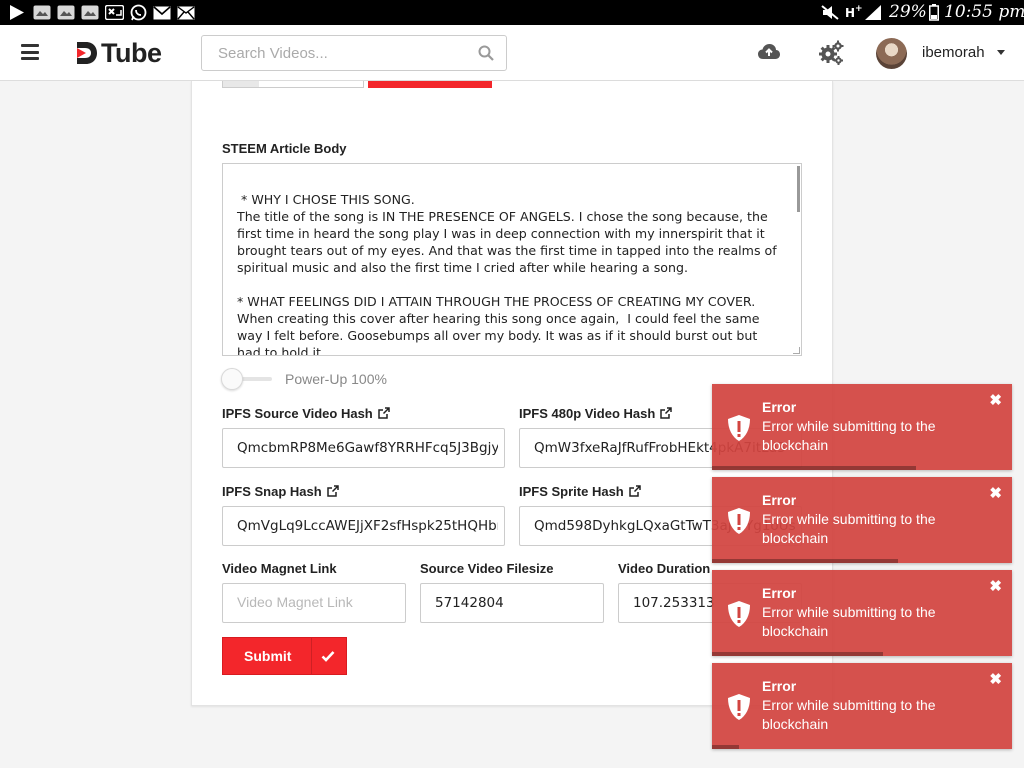 This screenshot has width=1024, height=768. I want to click on missed-call-icon, so click(114, 12).